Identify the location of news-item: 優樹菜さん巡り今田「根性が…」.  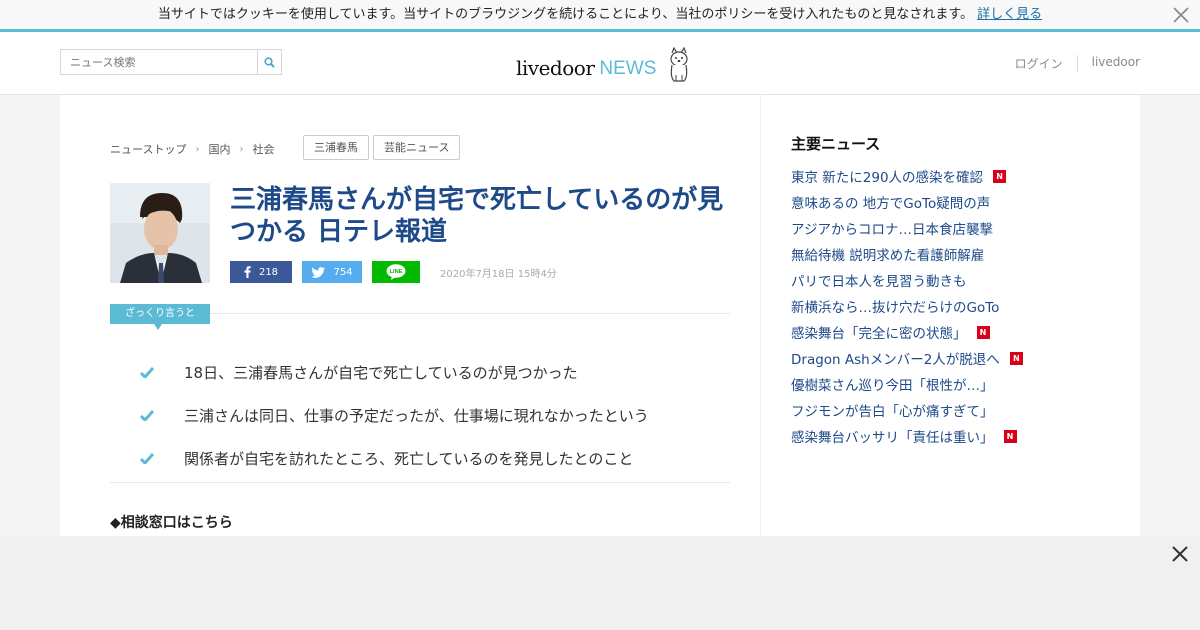
(907, 384).